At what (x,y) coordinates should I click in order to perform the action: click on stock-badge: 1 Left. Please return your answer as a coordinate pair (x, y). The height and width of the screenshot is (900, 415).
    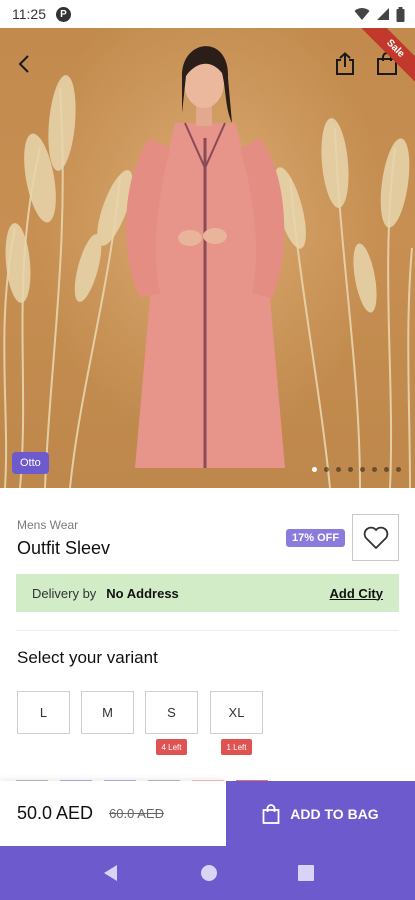
    Looking at the image, I should click on (236, 747).